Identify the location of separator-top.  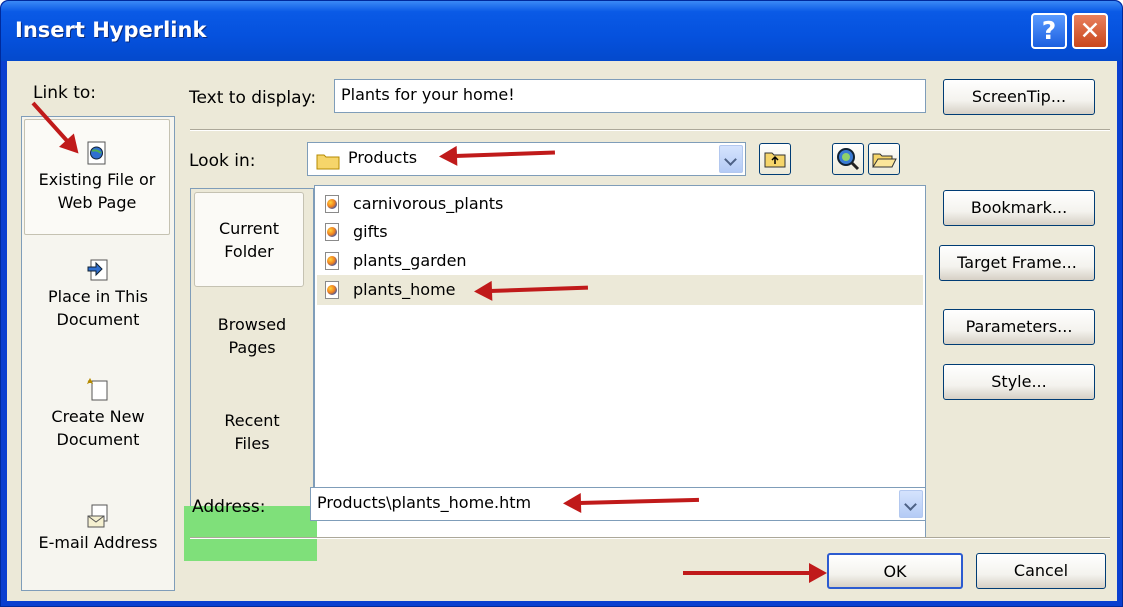
(650, 130).